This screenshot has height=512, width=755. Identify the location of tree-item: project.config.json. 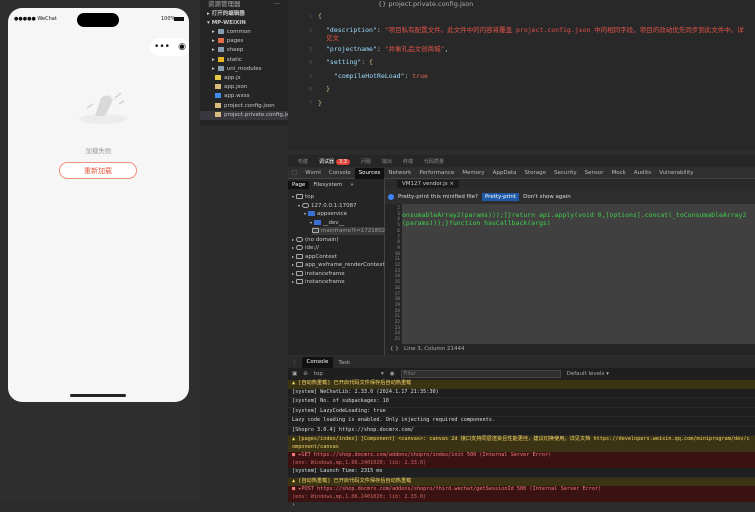
(244, 106).